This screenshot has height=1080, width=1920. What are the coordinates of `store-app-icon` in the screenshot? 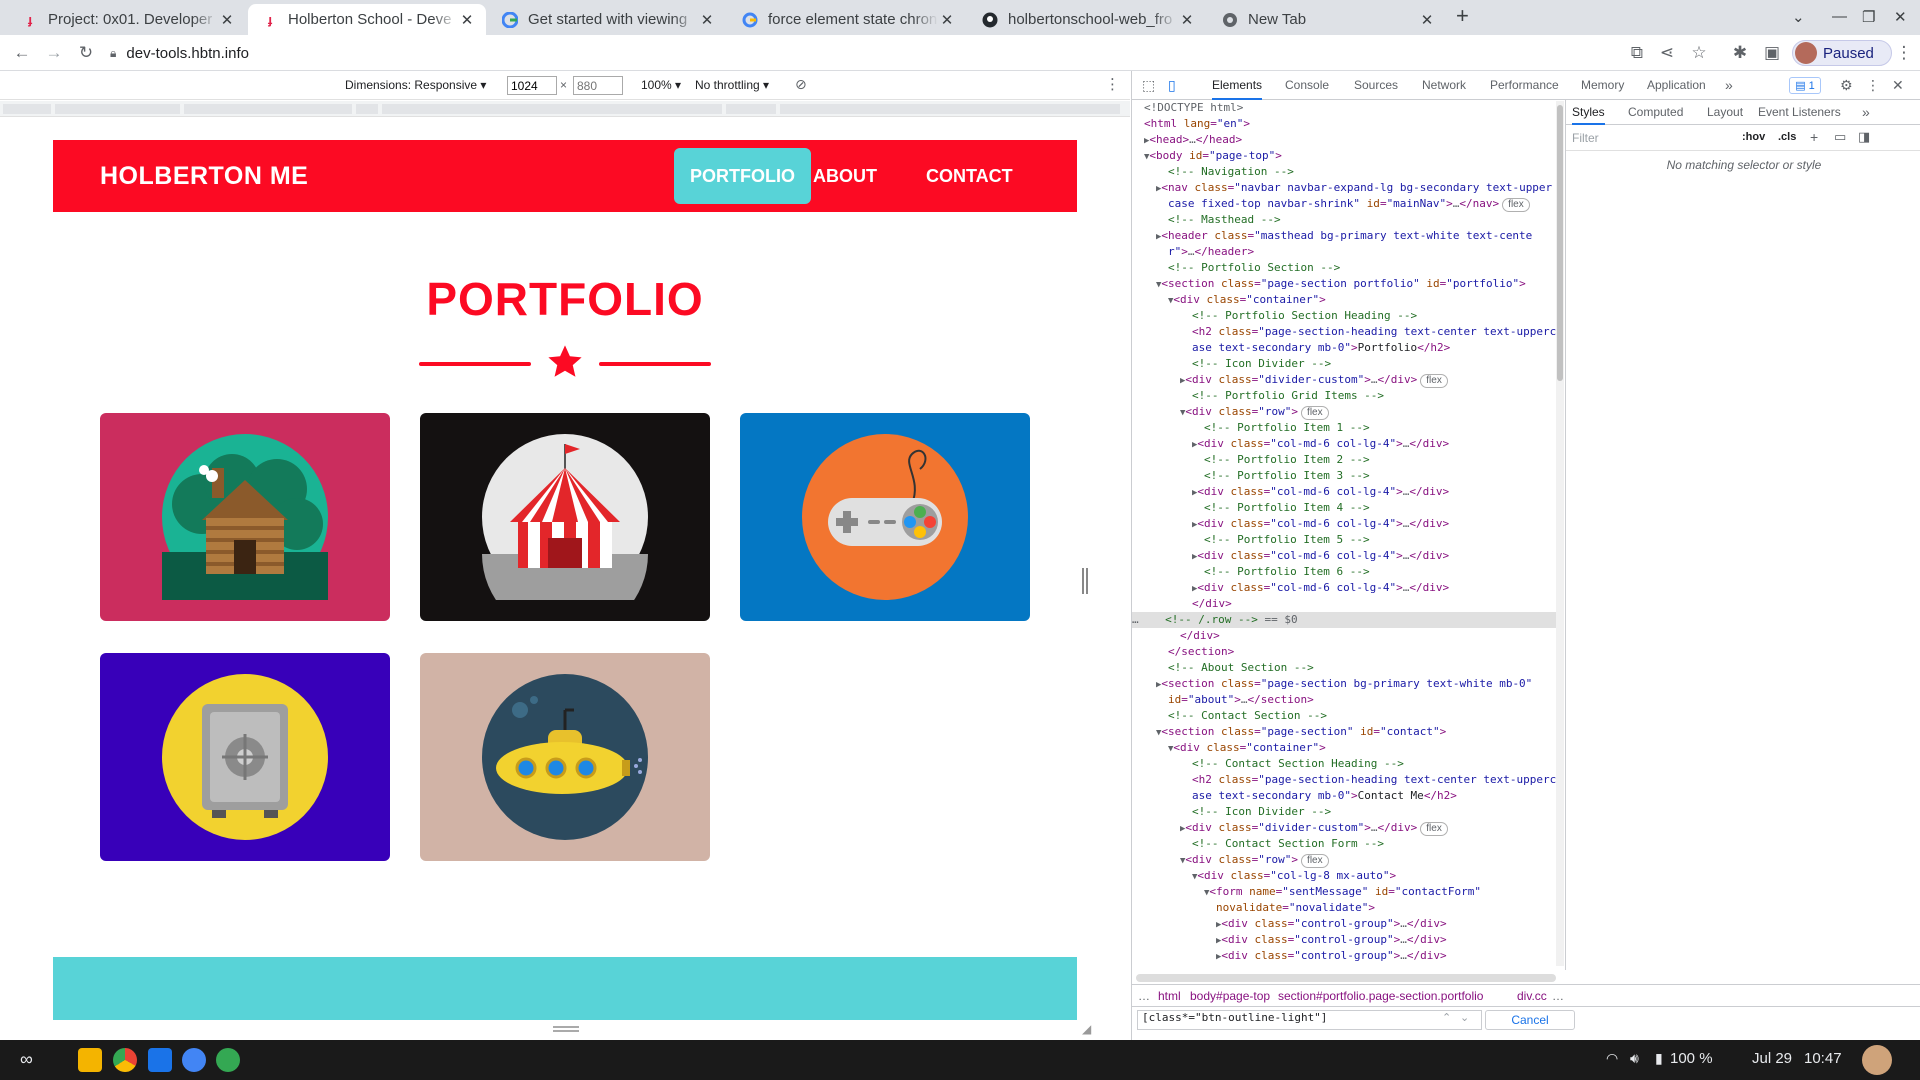 It's located at (90, 1060).